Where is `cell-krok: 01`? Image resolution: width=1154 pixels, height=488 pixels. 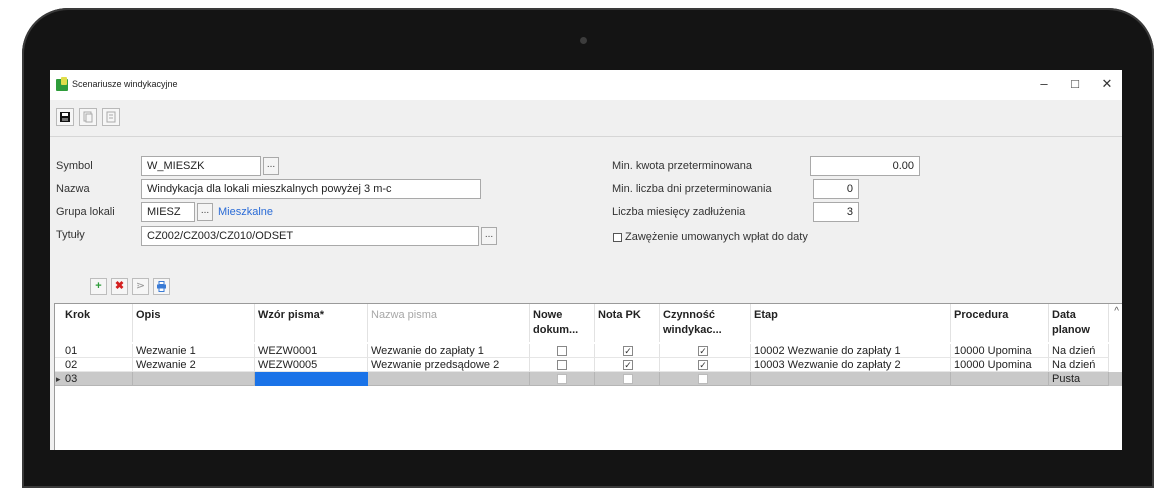
cell-krok: 01 is located at coordinates (94, 351).